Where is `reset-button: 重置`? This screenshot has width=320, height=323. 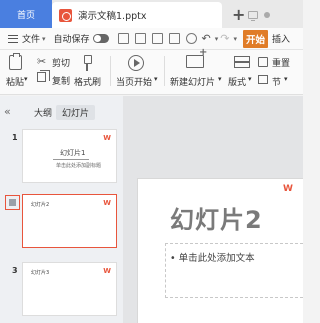
reset-button: 重置 is located at coordinates (281, 62).